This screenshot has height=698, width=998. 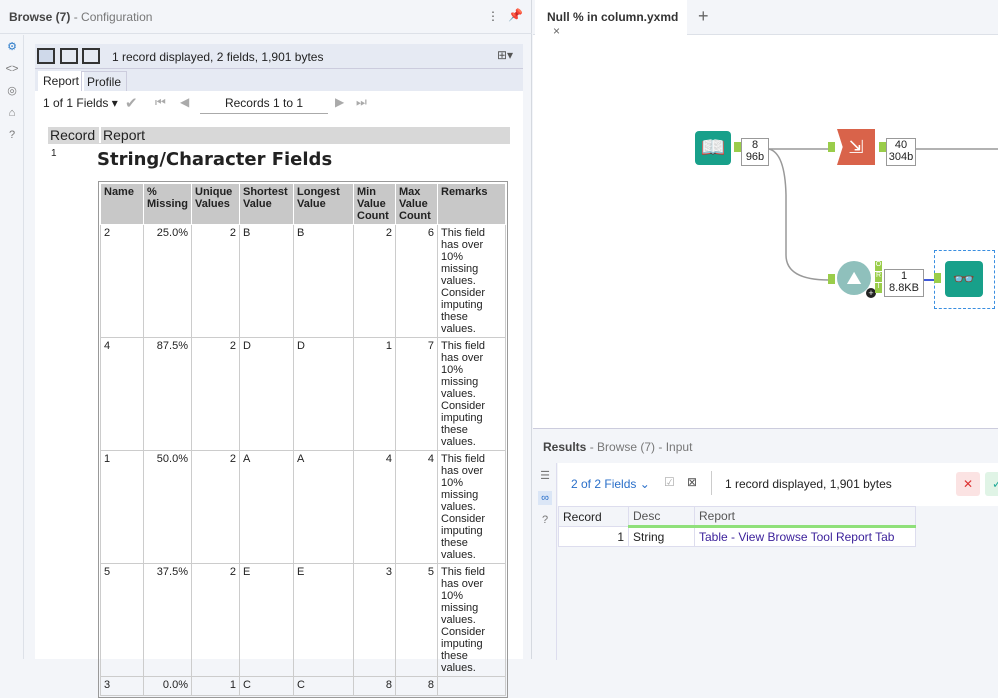 I want to click on results-subtitle: - Browse (7) - Input, so click(x=641, y=447).